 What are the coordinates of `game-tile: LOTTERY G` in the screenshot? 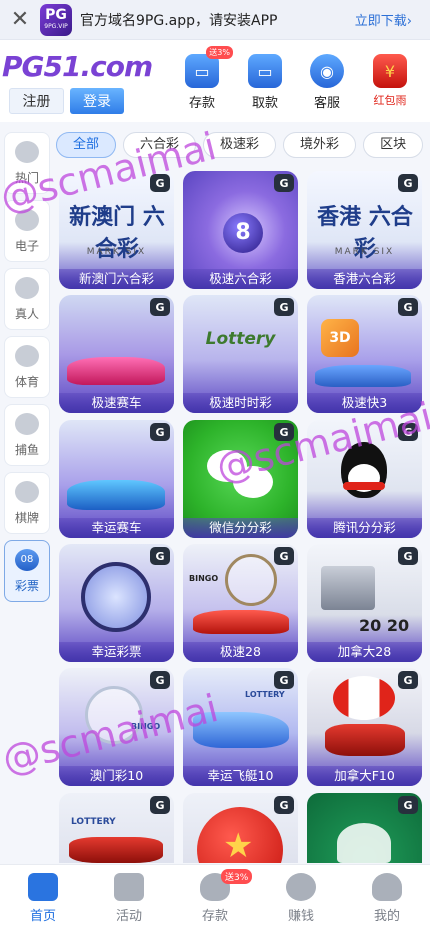 It's located at (116, 828).